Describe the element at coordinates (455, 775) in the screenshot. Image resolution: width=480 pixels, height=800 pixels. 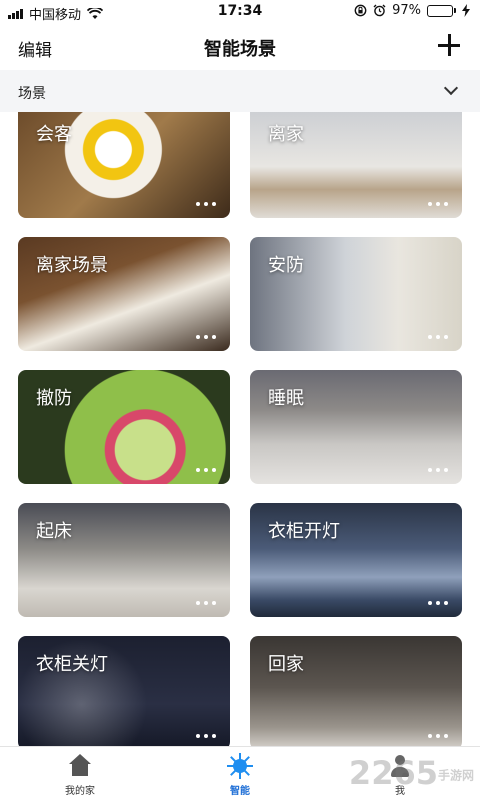
I see `watermark-sub: 手游网` at that location.